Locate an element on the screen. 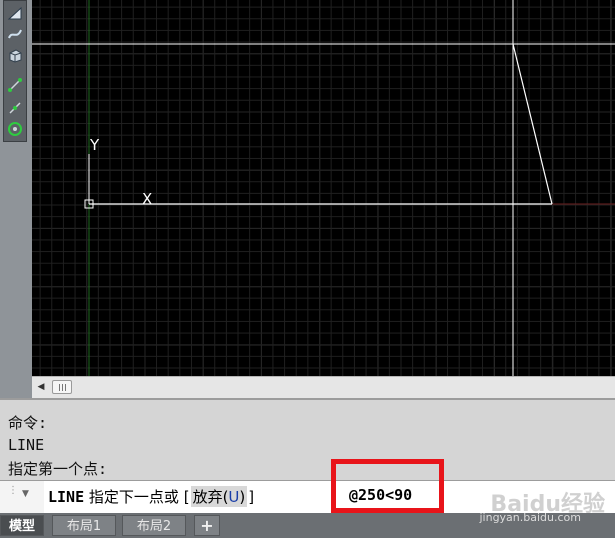 Image resolution: width=615 pixels, height=538 pixels. command-name: LINE is located at coordinates (66, 497).